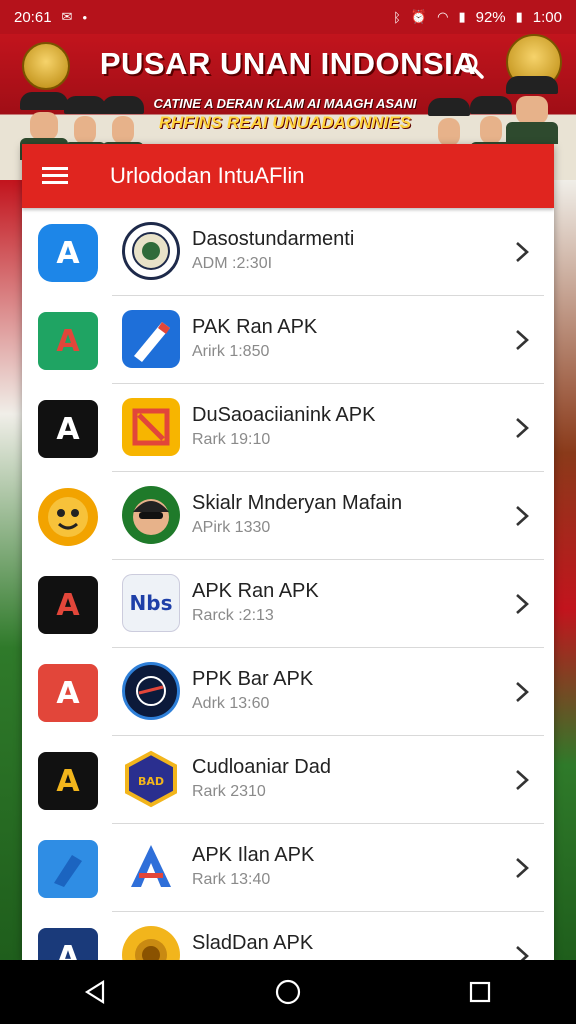 This screenshot has width=576, height=1024. Describe the element at coordinates (151, 251) in the screenshot. I see `seal-icon` at that location.